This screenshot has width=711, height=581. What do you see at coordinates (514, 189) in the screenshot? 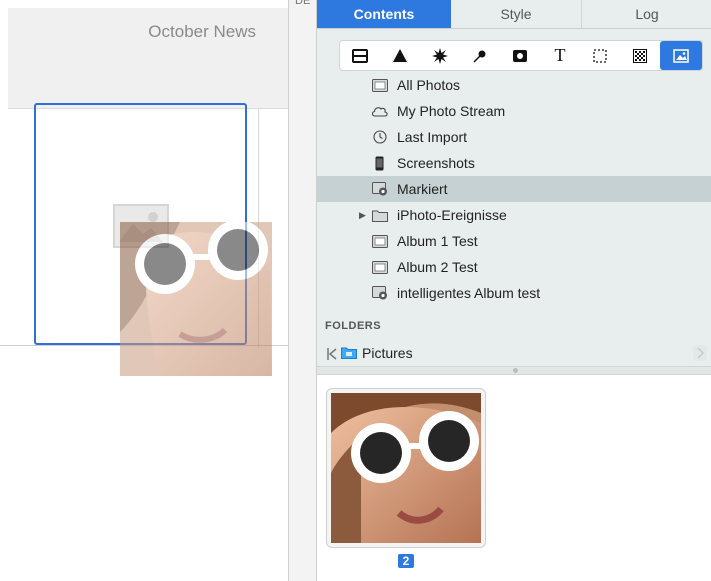
I see `source-markiert: Markiert` at bounding box center [514, 189].